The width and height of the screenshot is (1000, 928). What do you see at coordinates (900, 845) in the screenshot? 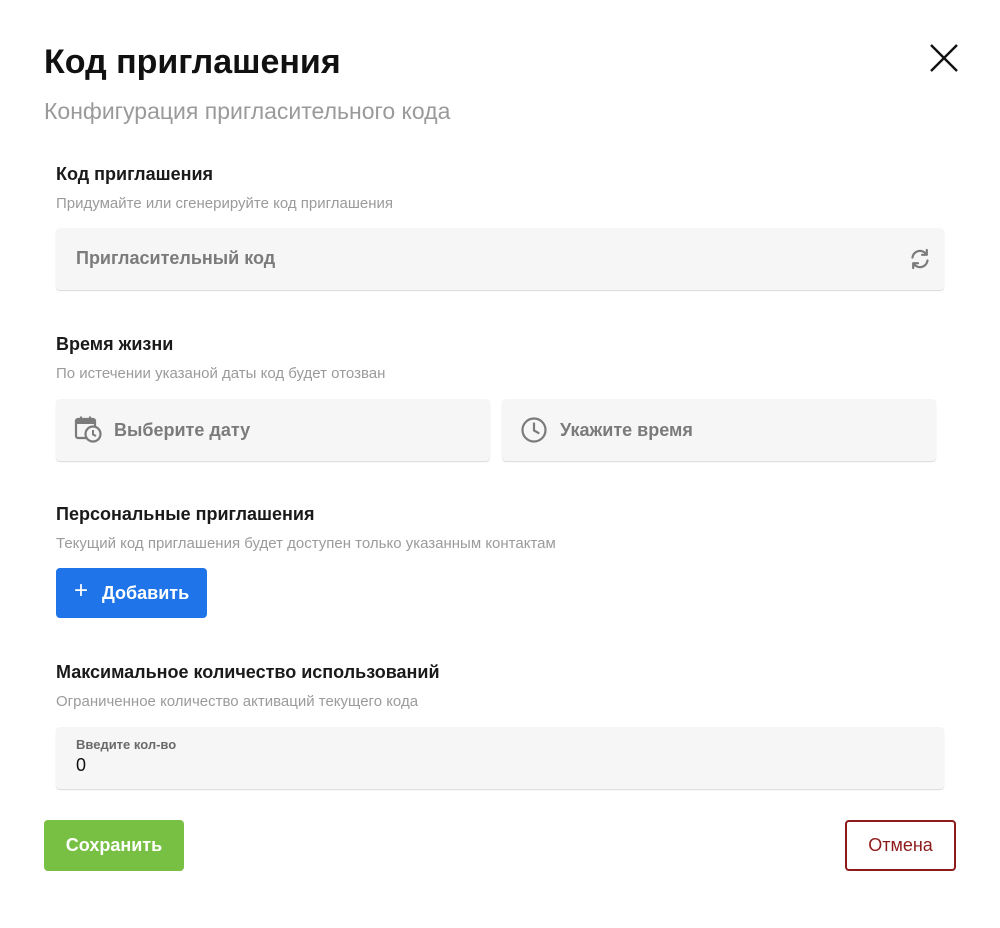
I see `cancel-button: Отмена` at bounding box center [900, 845].